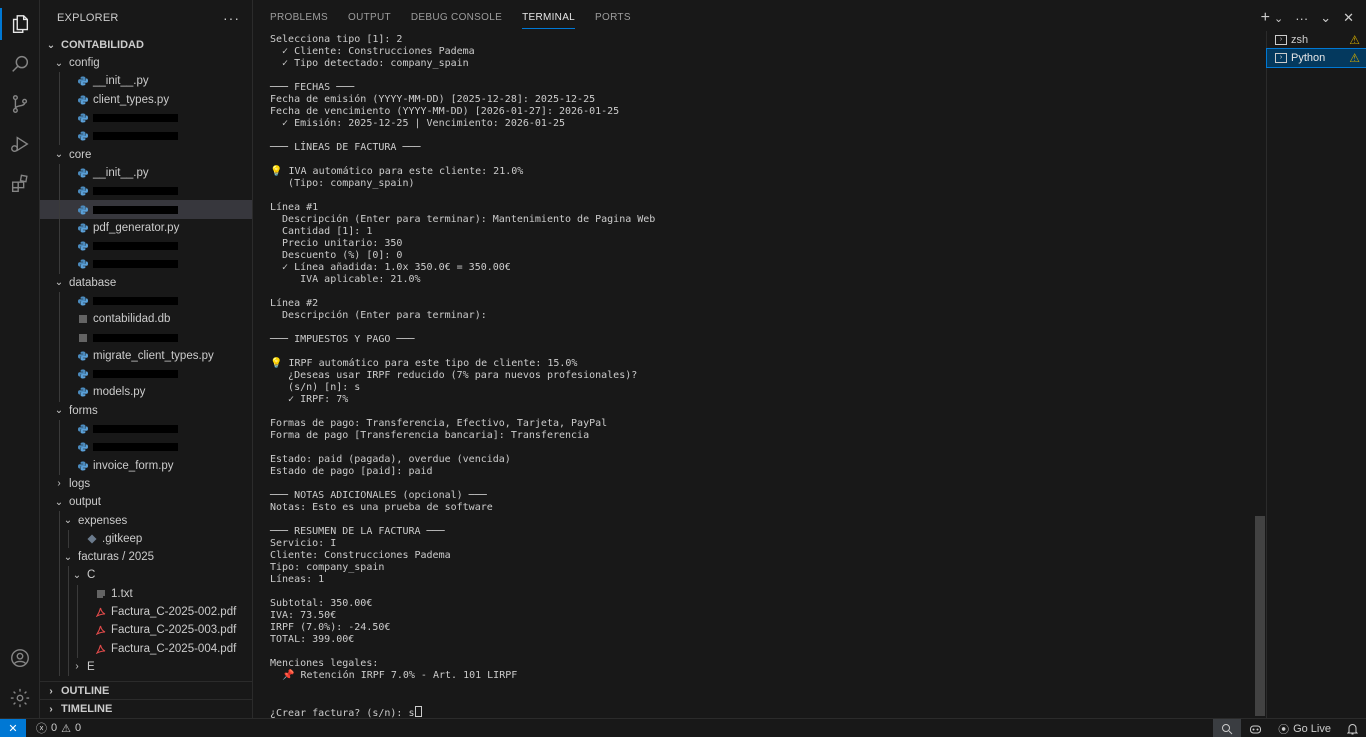 The width and height of the screenshot is (1366, 737). What do you see at coordinates (146, 227) in the screenshot?
I see `tree-file: pdf_generator.py` at bounding box center [146, 227].